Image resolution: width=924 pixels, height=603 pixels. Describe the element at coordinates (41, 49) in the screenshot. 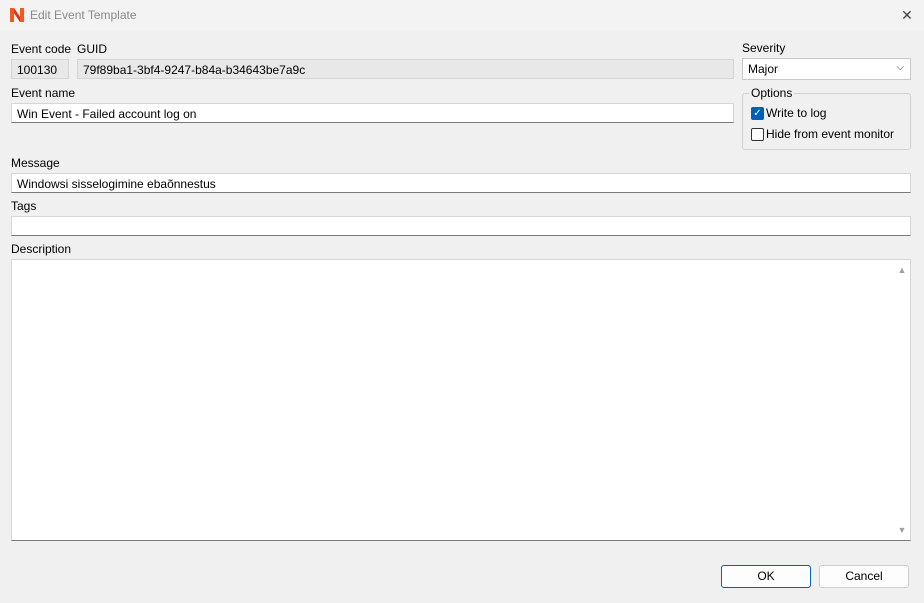

I see `event-code-label: Event code` at that location.